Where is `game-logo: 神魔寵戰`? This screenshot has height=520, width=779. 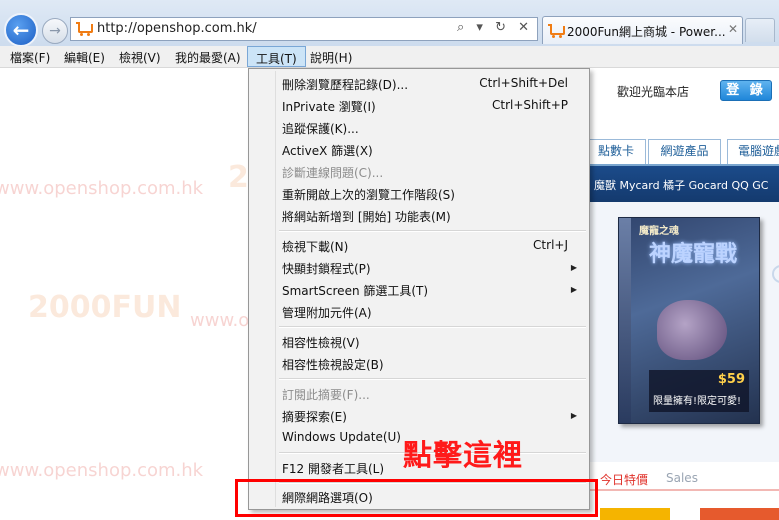 game-logo: 神魔寵戰 is located at coordinates (693, 254).